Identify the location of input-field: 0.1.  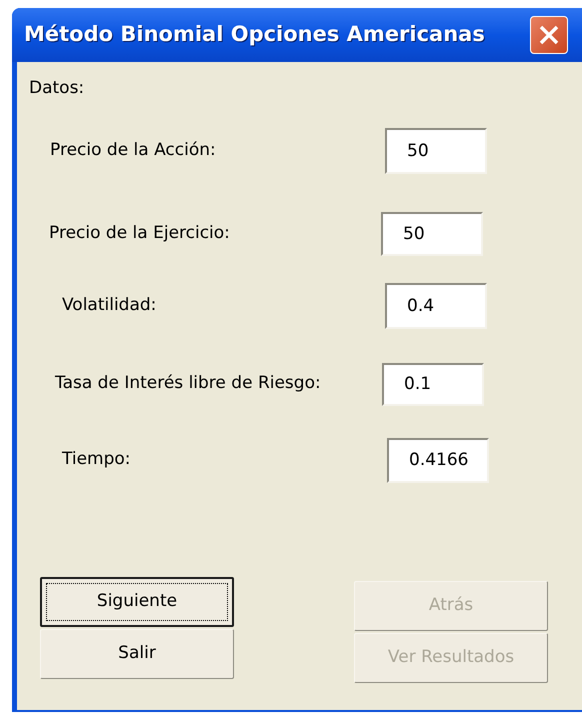
(433, 384).